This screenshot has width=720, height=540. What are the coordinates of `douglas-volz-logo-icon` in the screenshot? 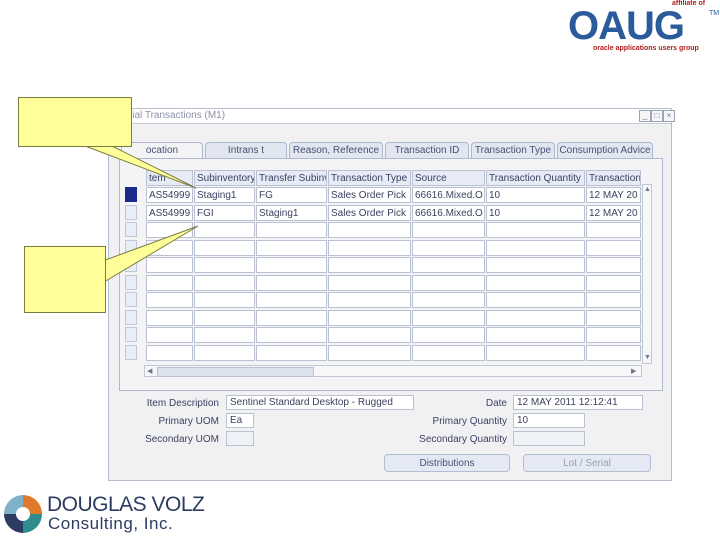 It's located at (23, 514).